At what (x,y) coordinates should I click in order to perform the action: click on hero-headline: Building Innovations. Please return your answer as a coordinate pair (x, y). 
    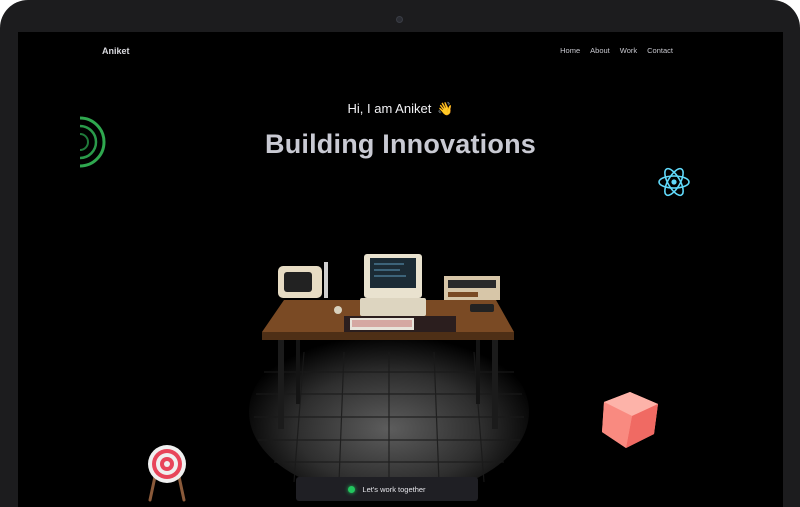
    Looking at the image, I should click on (400, 144).